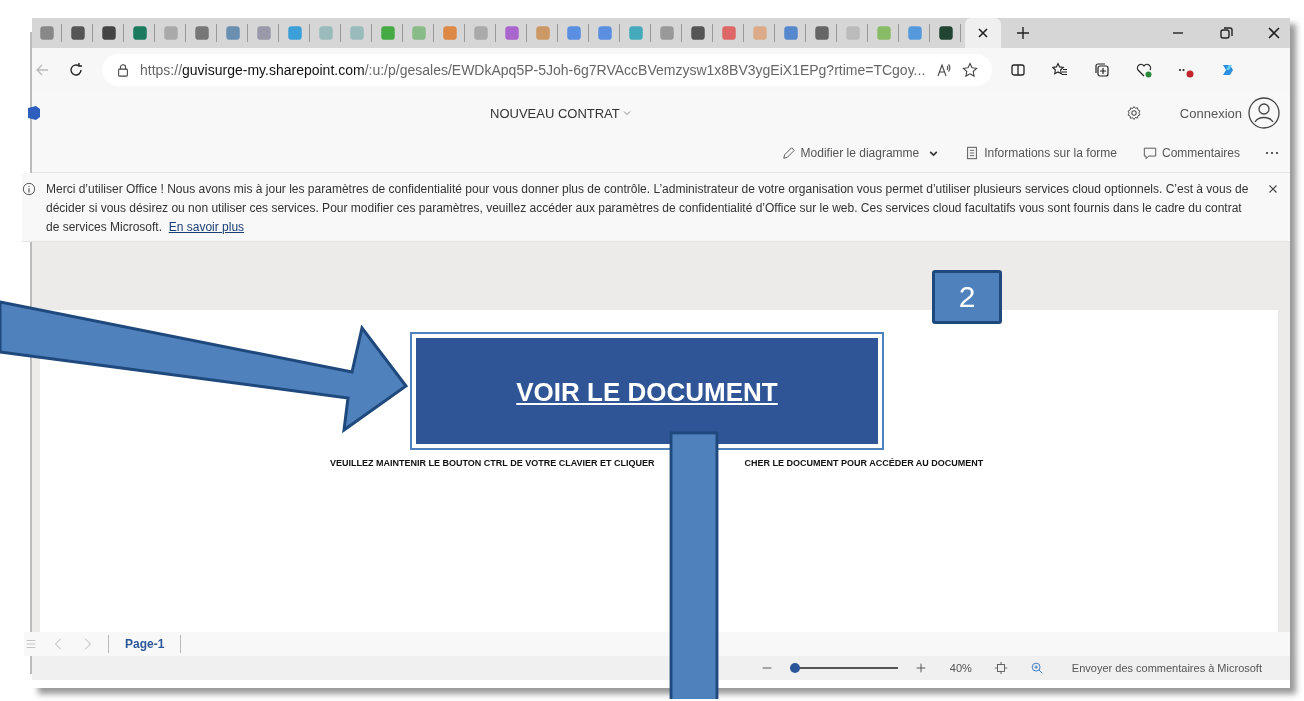  What do you see at coordinates (29, 189) in the screenshot?
I see `info-icon` at bounding box center [29, 189].